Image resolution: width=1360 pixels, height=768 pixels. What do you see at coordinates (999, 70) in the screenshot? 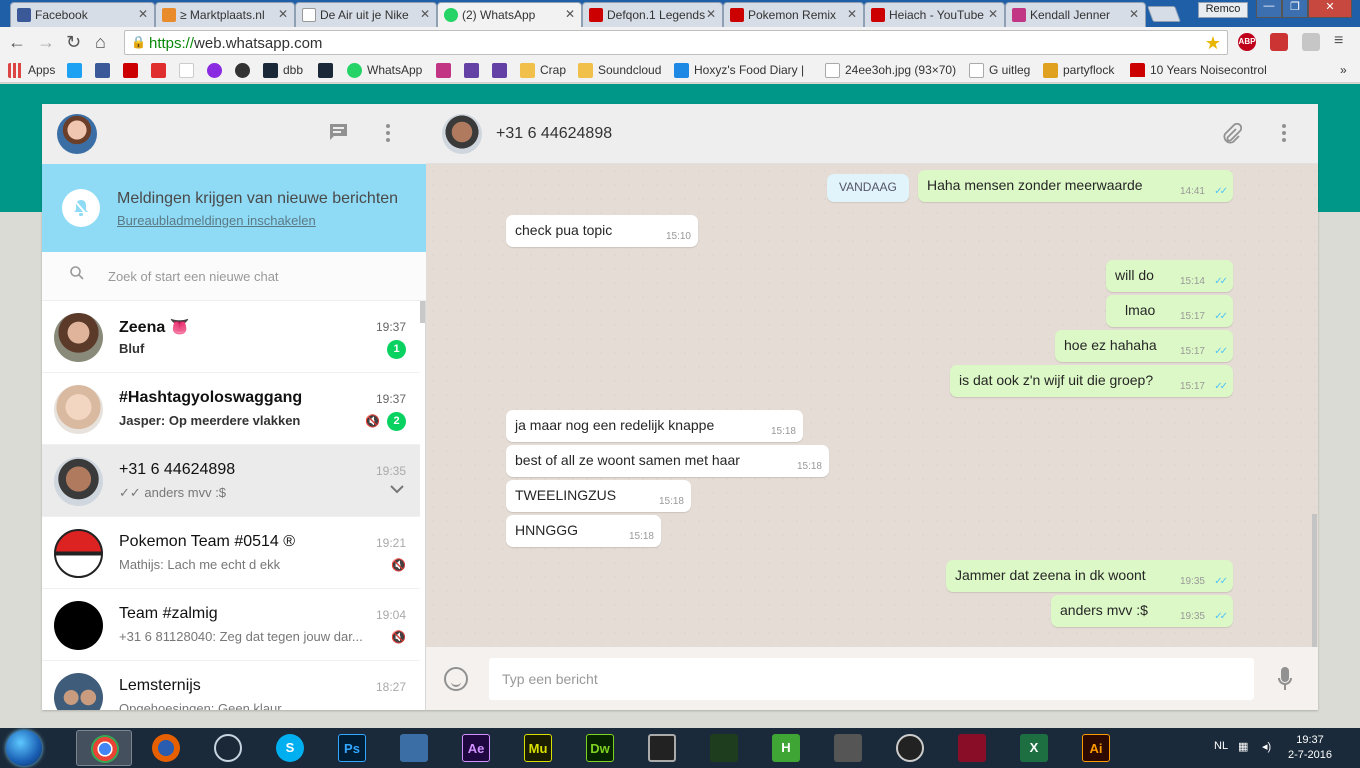
I see `bookmark-g-uitleg: G uitleg` at bounding box center [999, 70].